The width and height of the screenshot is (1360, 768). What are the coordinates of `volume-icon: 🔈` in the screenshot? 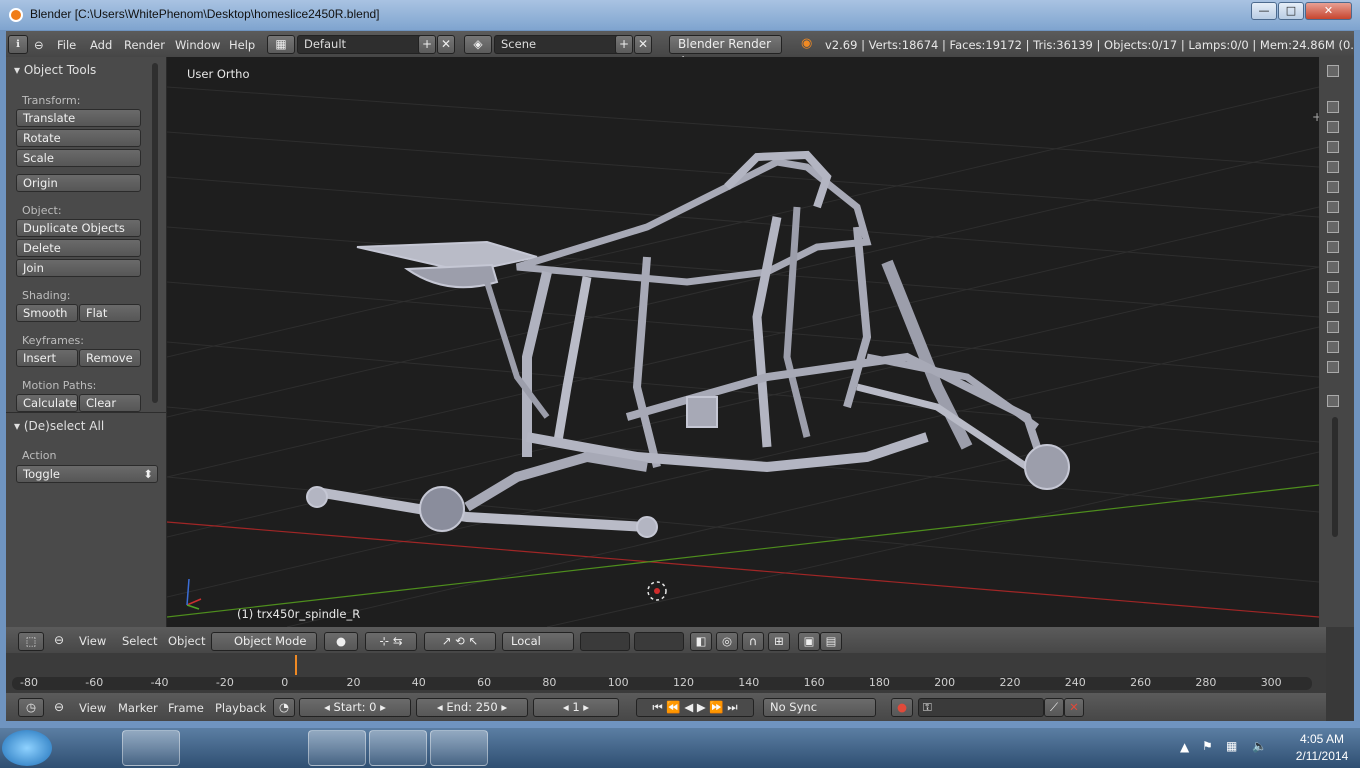 It's located at (1259, 746).